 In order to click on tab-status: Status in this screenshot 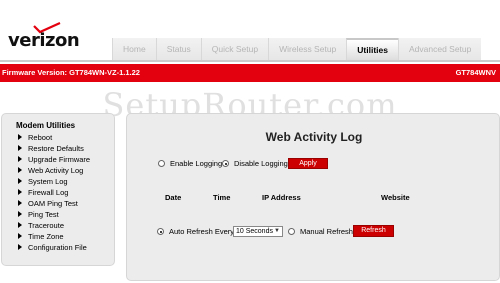, I will do `click(178, 49)`.